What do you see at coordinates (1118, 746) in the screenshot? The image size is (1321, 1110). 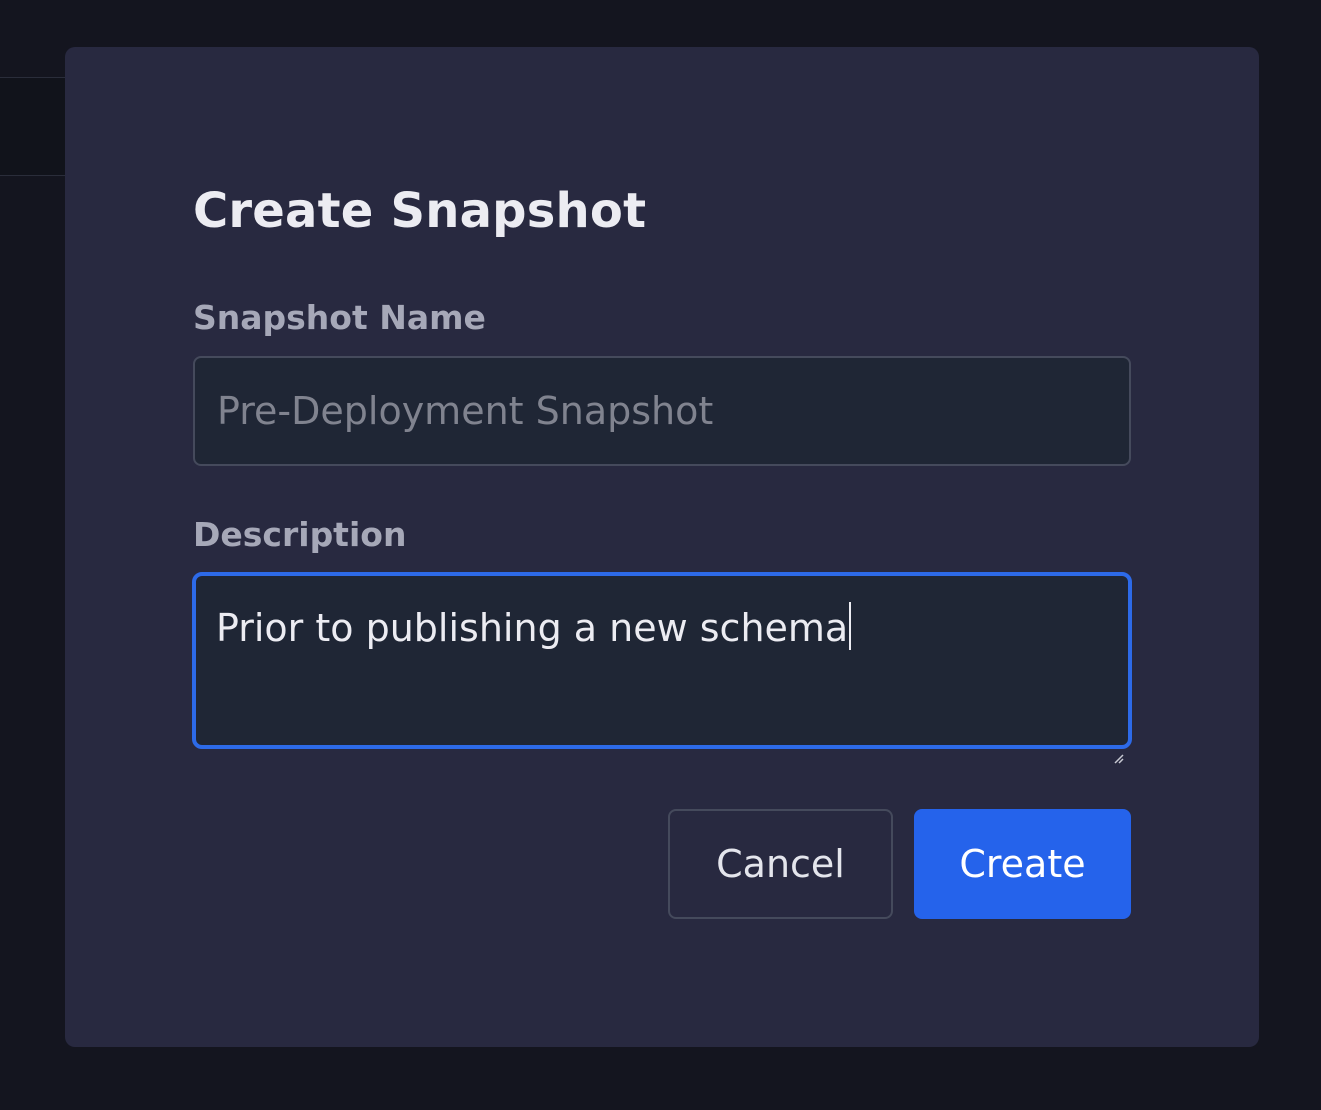 I see `resize-handle-icon` at bounding box center [1118, 746].